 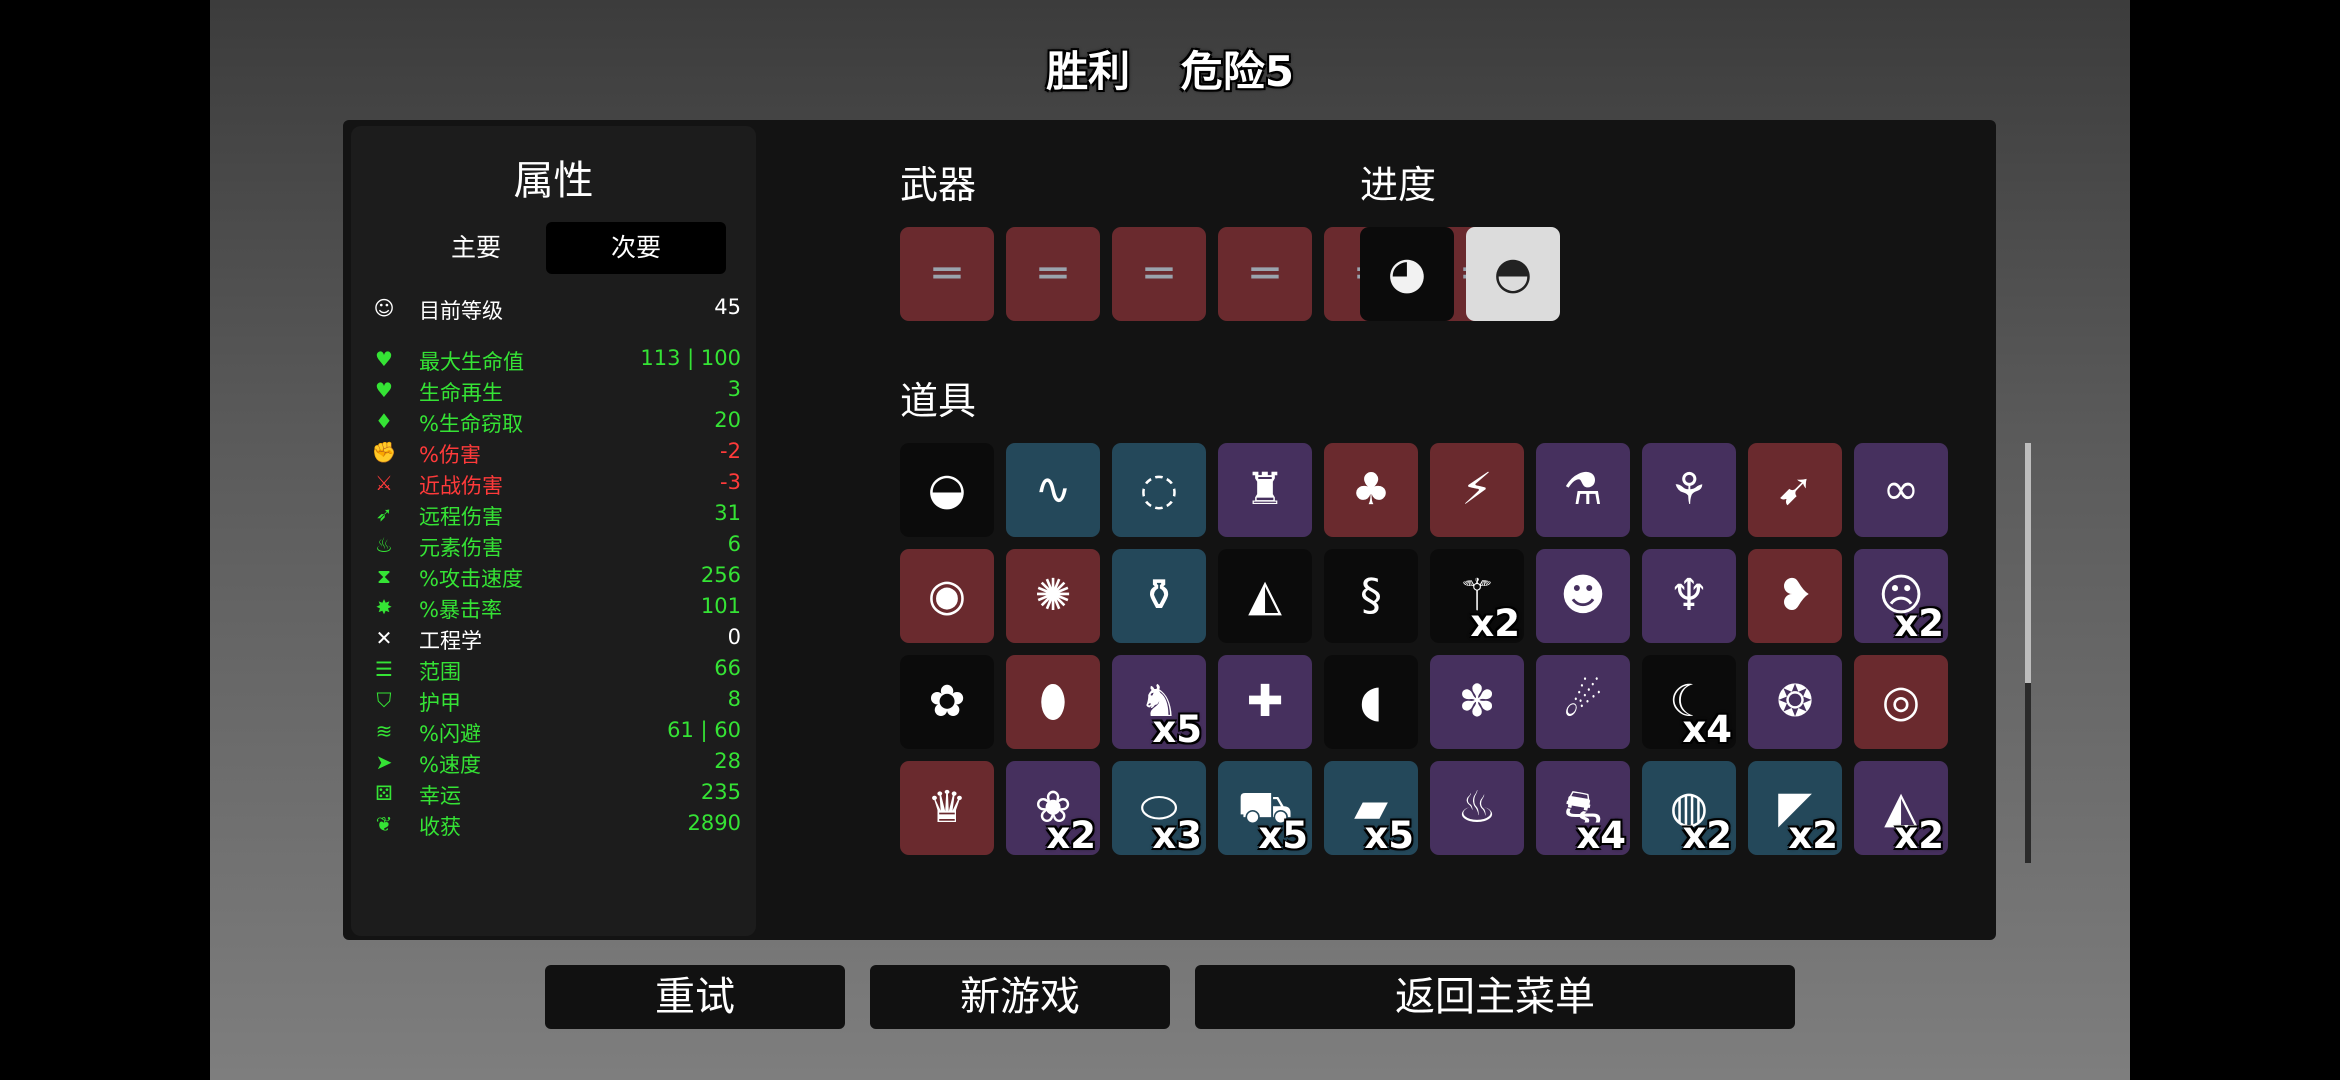 I want to click on item-slot: ◤ x2, so click(x=1795, y=809).